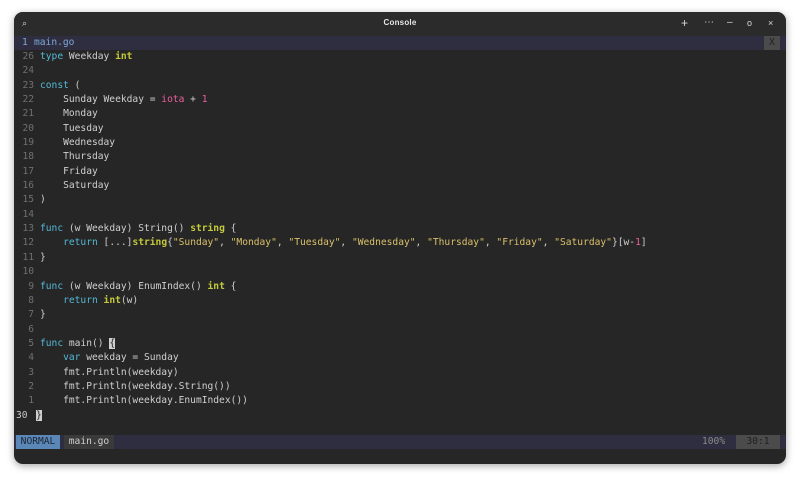  Describe the element at coordinates (40, 199) in the screenshot. I see `line-code: )` at that location.